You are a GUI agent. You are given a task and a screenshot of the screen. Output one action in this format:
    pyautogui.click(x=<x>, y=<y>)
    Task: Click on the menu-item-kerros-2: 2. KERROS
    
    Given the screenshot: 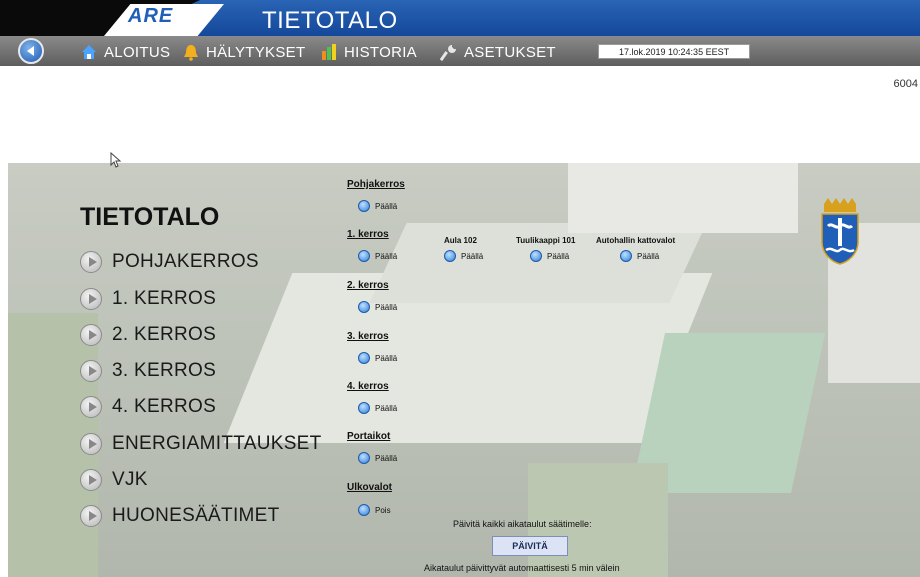 What is the action you would take?
    pyautogui.click(x=148, y=335)
    